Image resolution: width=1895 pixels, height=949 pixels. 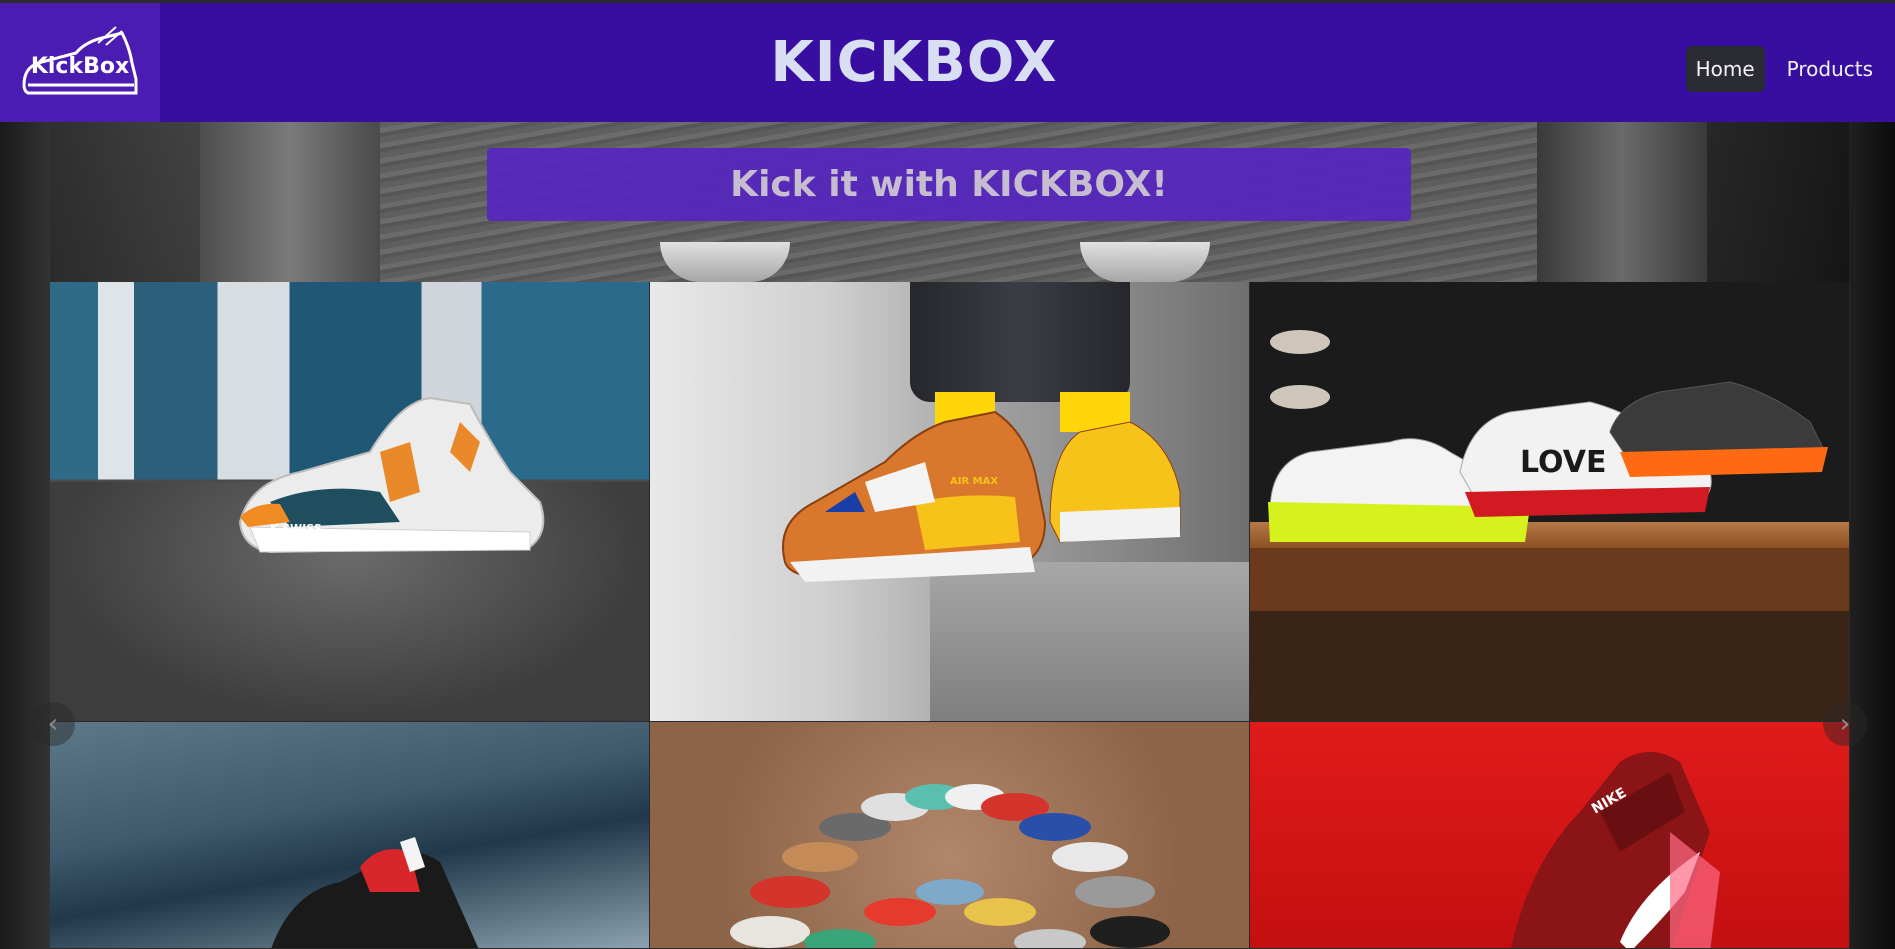 What do you see at coordinates (949, 184) in the screenshot?
I see `hero-tagline-banner: Kick it with KICKBOX!` at bounding box center [949, 184].